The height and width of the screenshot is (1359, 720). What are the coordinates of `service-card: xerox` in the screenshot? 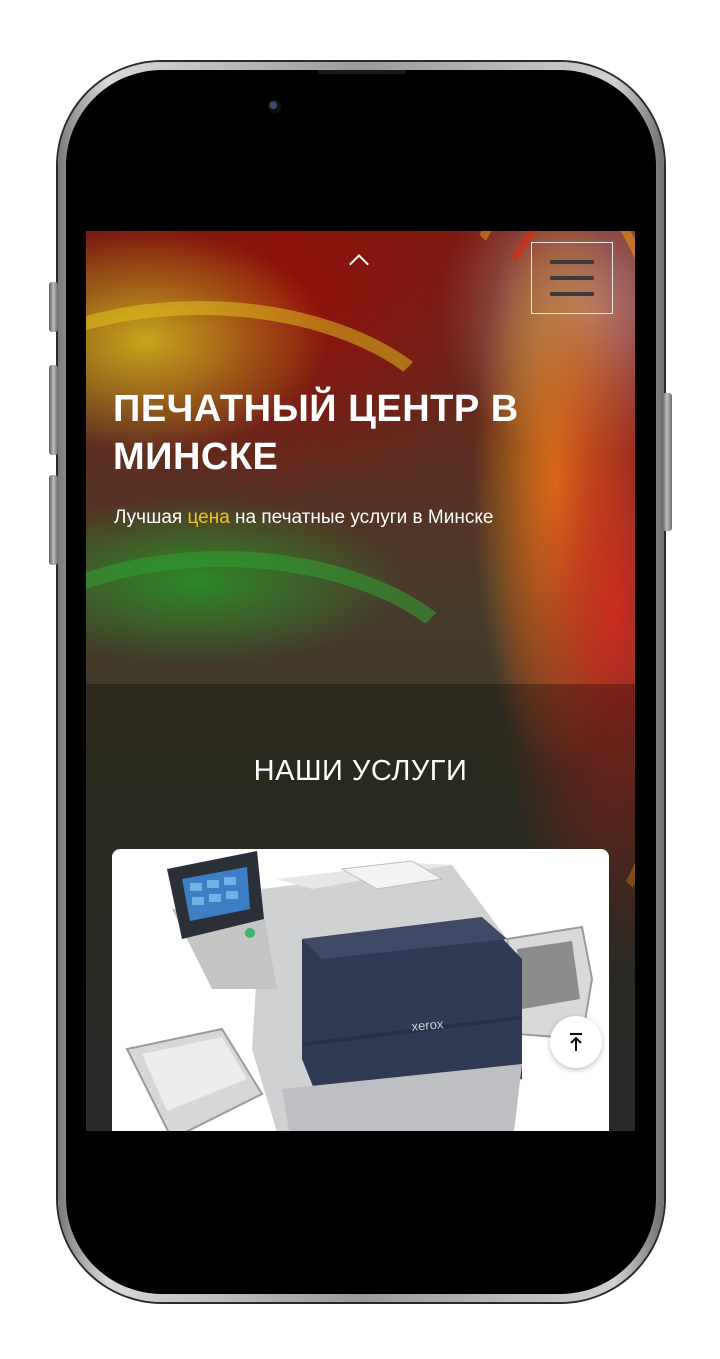 It's located at (360, 990).